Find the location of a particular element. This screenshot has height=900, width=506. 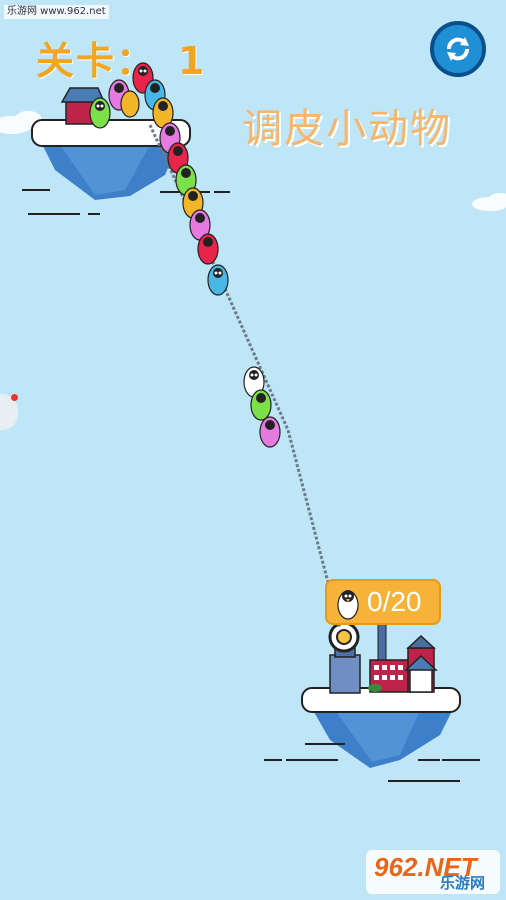

cloud-right is located at coordinates (489, 202).